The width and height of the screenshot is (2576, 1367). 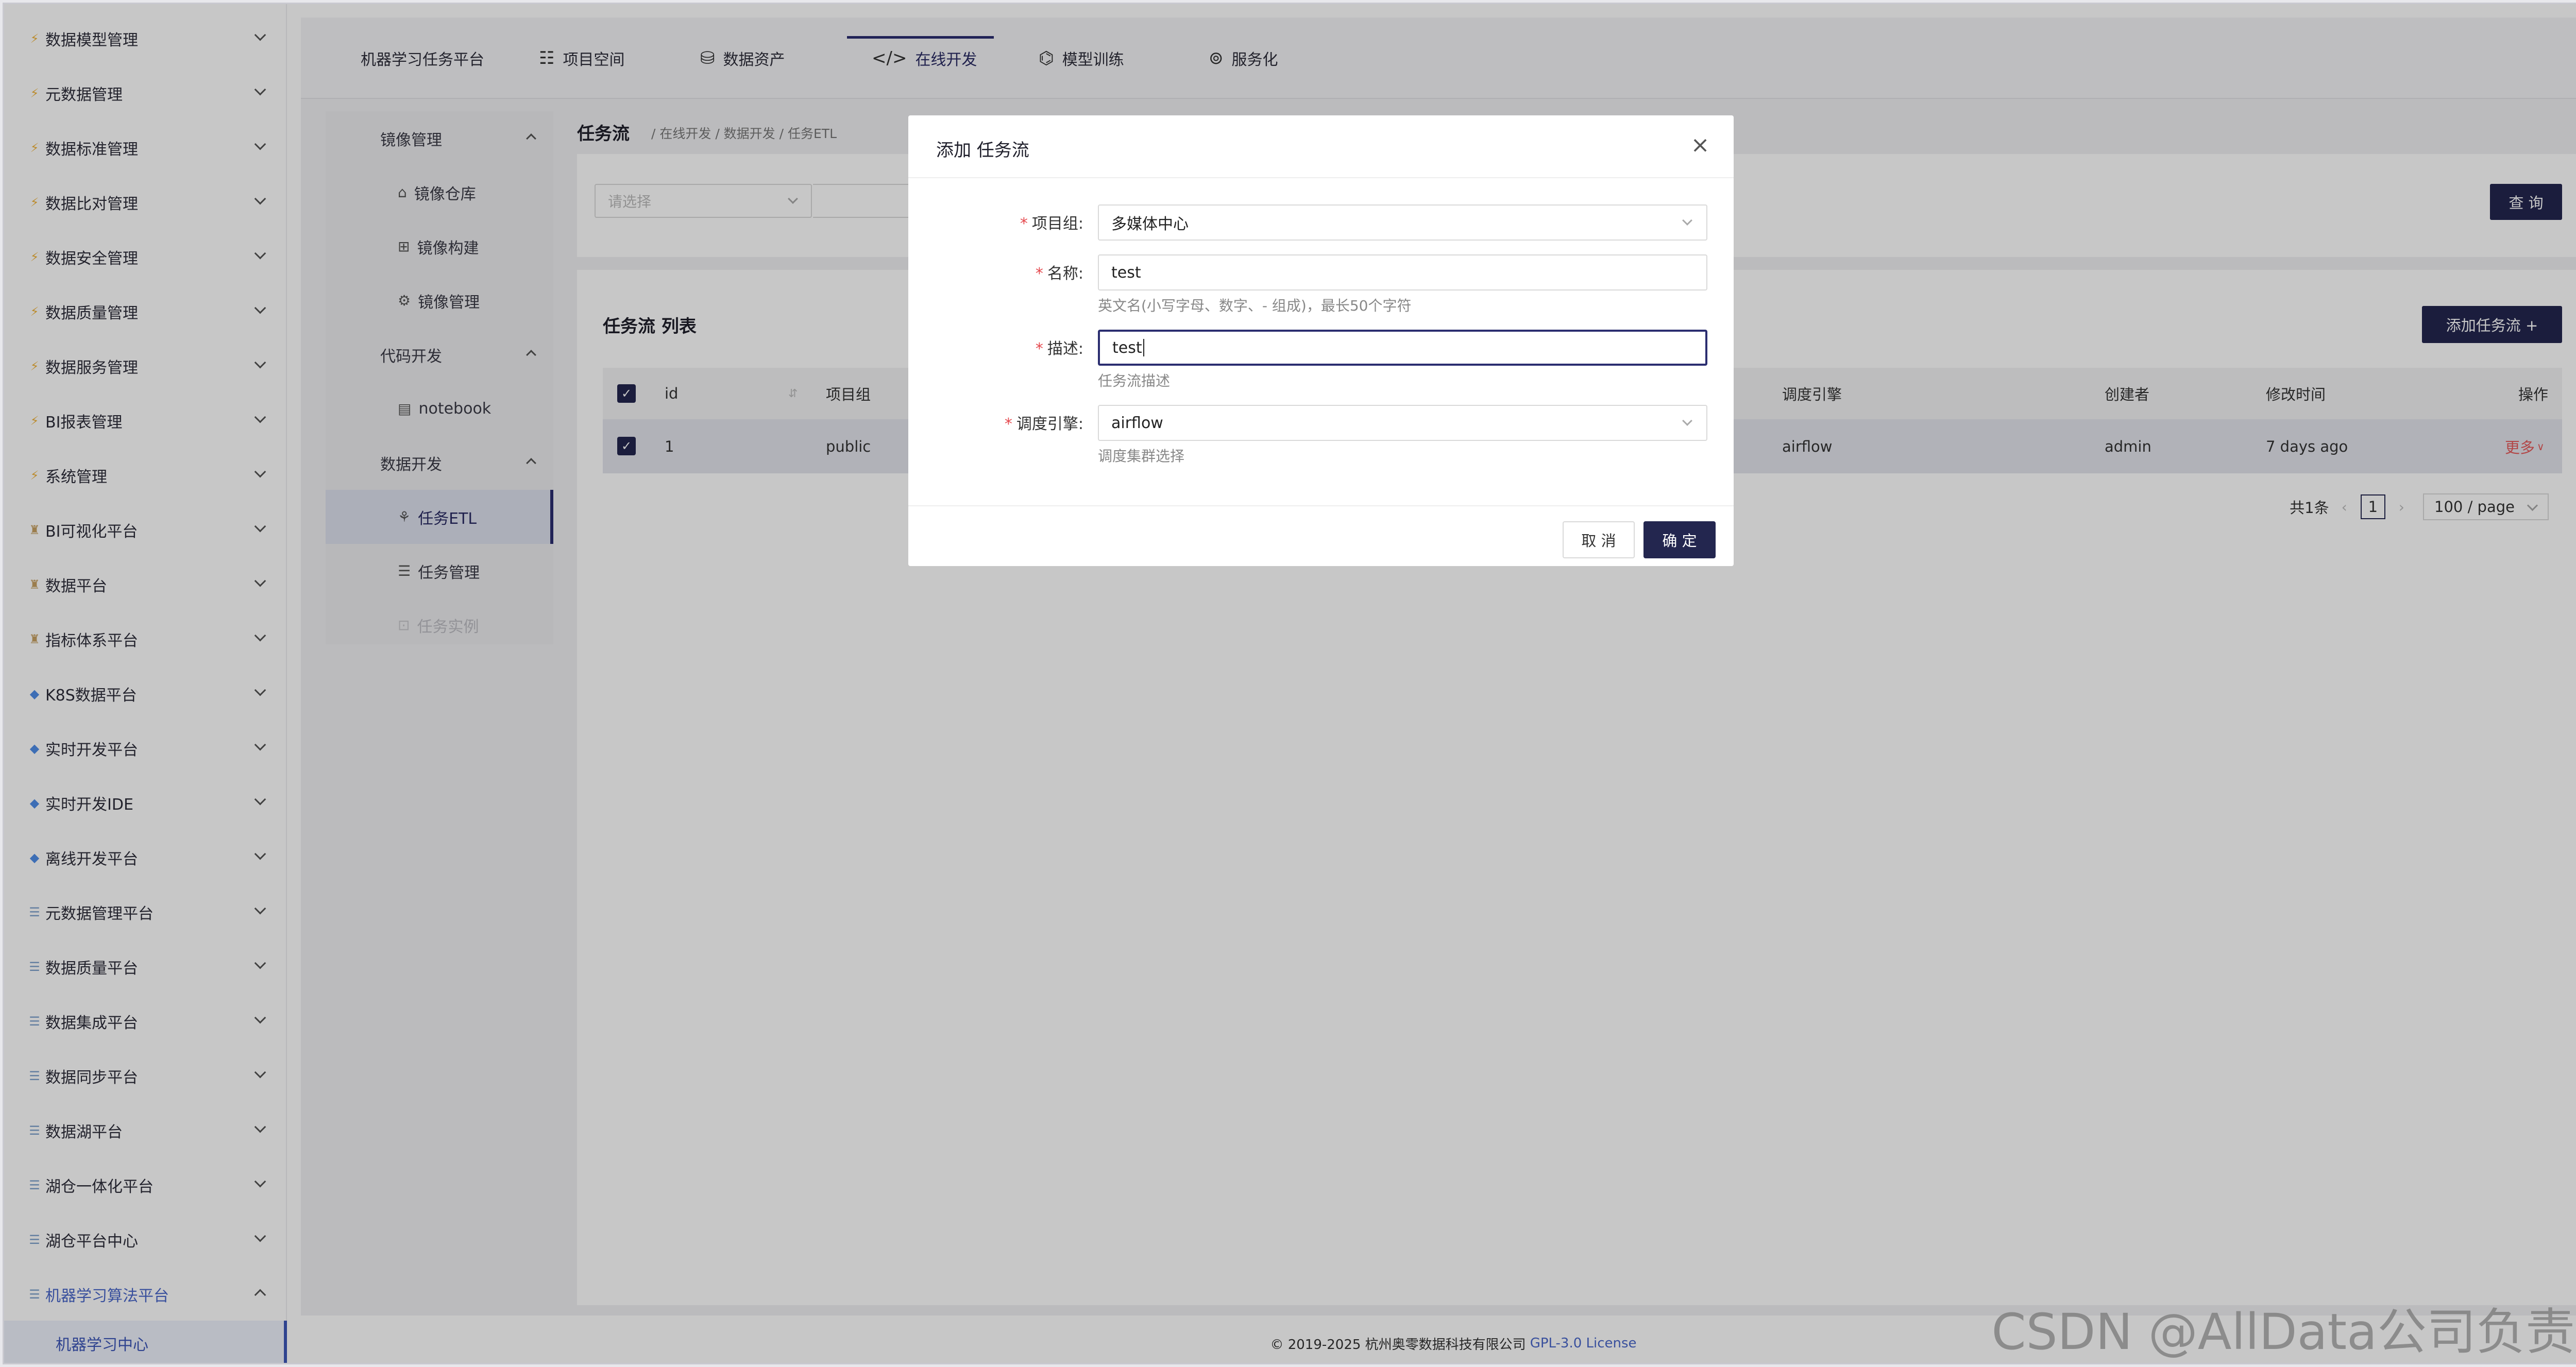 I want to click on desc-hint: 任务流描述, so click(x=1134, y=381).